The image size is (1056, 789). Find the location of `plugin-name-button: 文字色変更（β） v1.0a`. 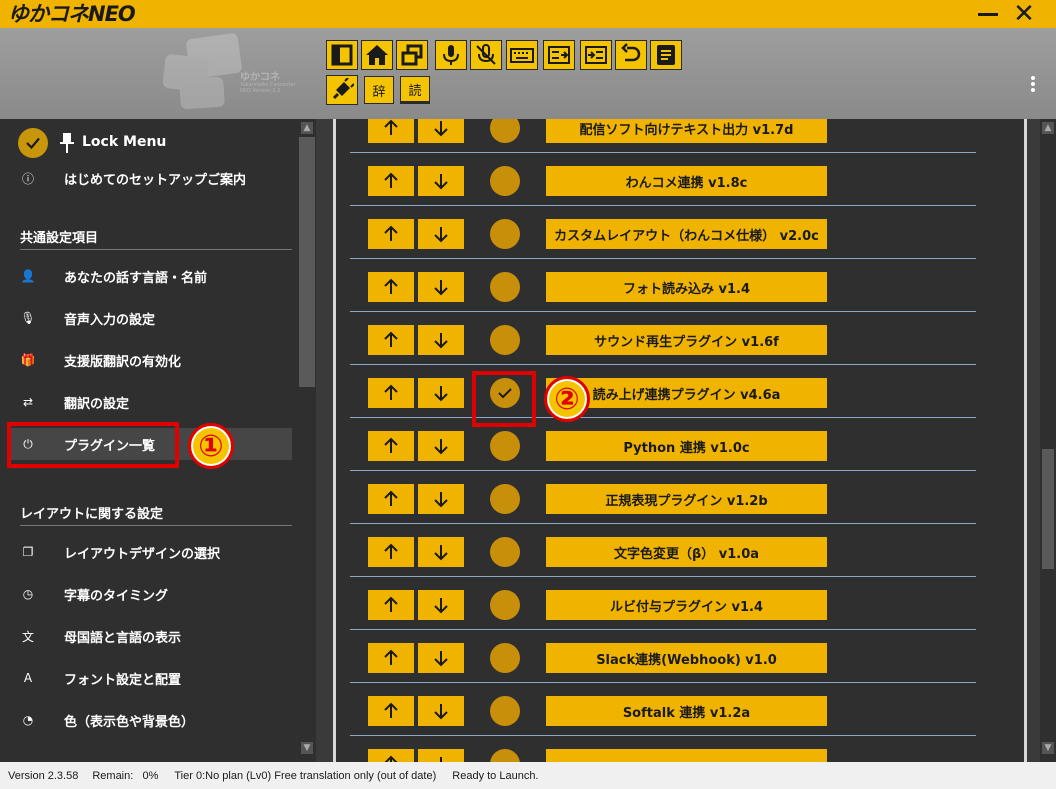

plugin-name-button: 文字色変更（β） v1.0a is located at coordinates (686, 552).